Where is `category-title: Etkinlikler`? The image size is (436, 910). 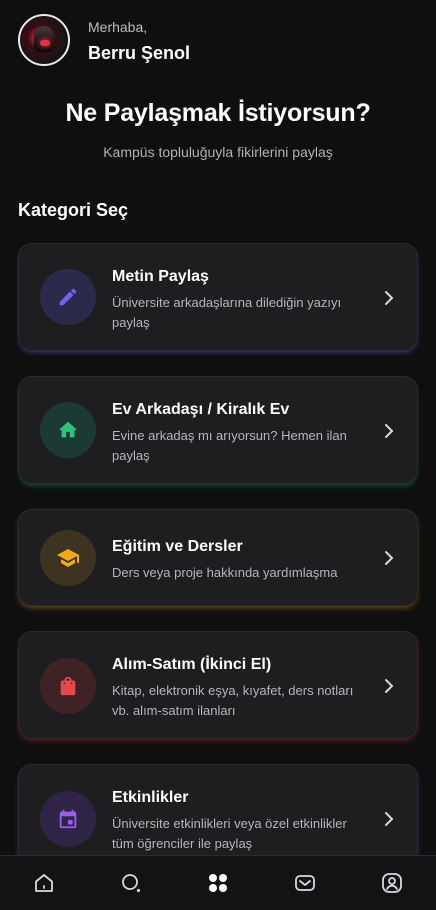 category-title: Etkinlikler is located at coordinates (150, 797).